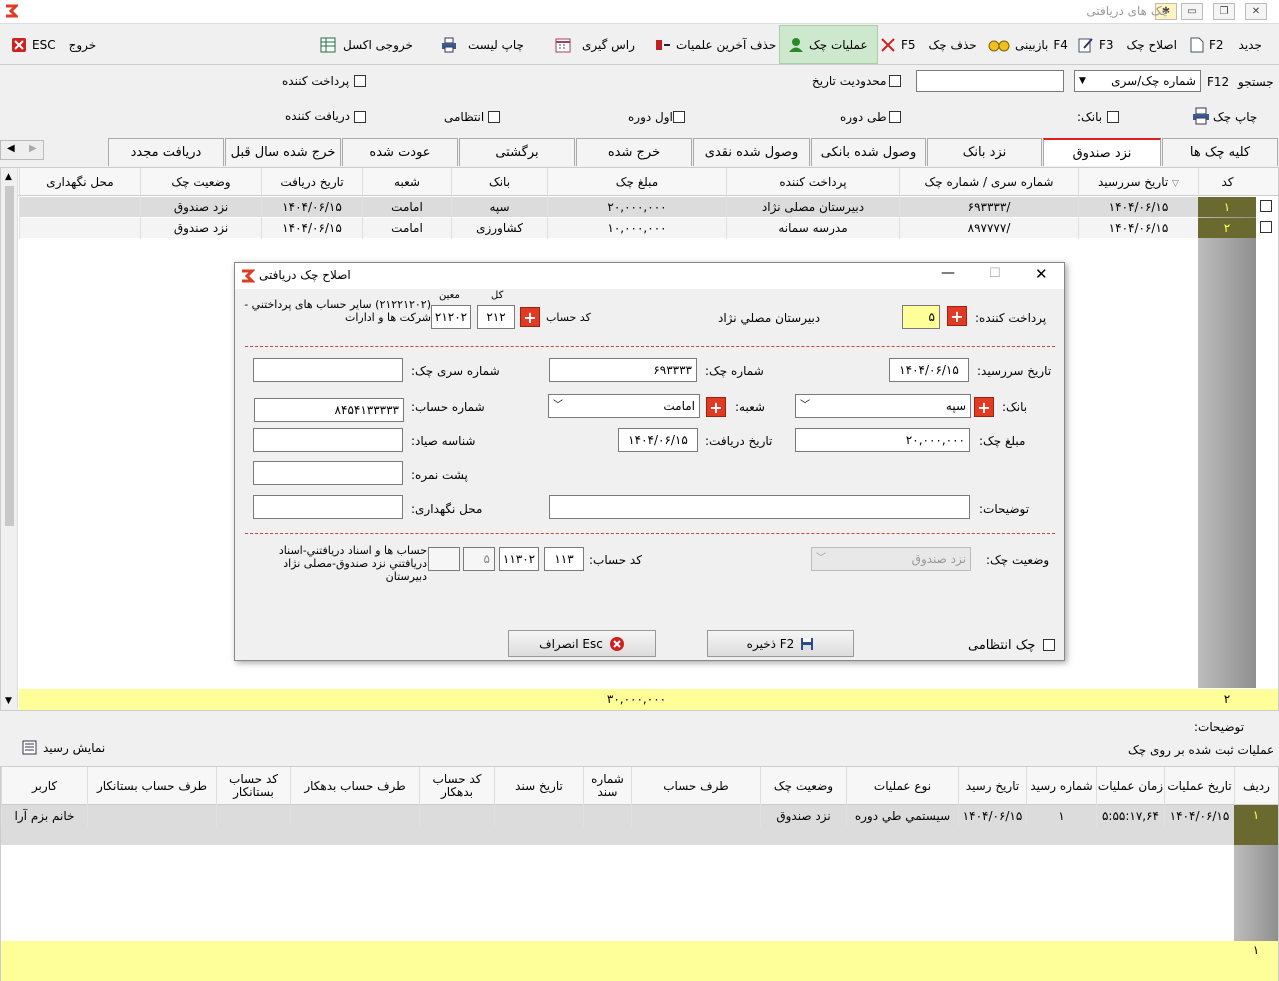 Image resolution: width=1279 pixels, height=981 pixels. I want to click on minimize-window-button: ▭, so click(1192, 11).